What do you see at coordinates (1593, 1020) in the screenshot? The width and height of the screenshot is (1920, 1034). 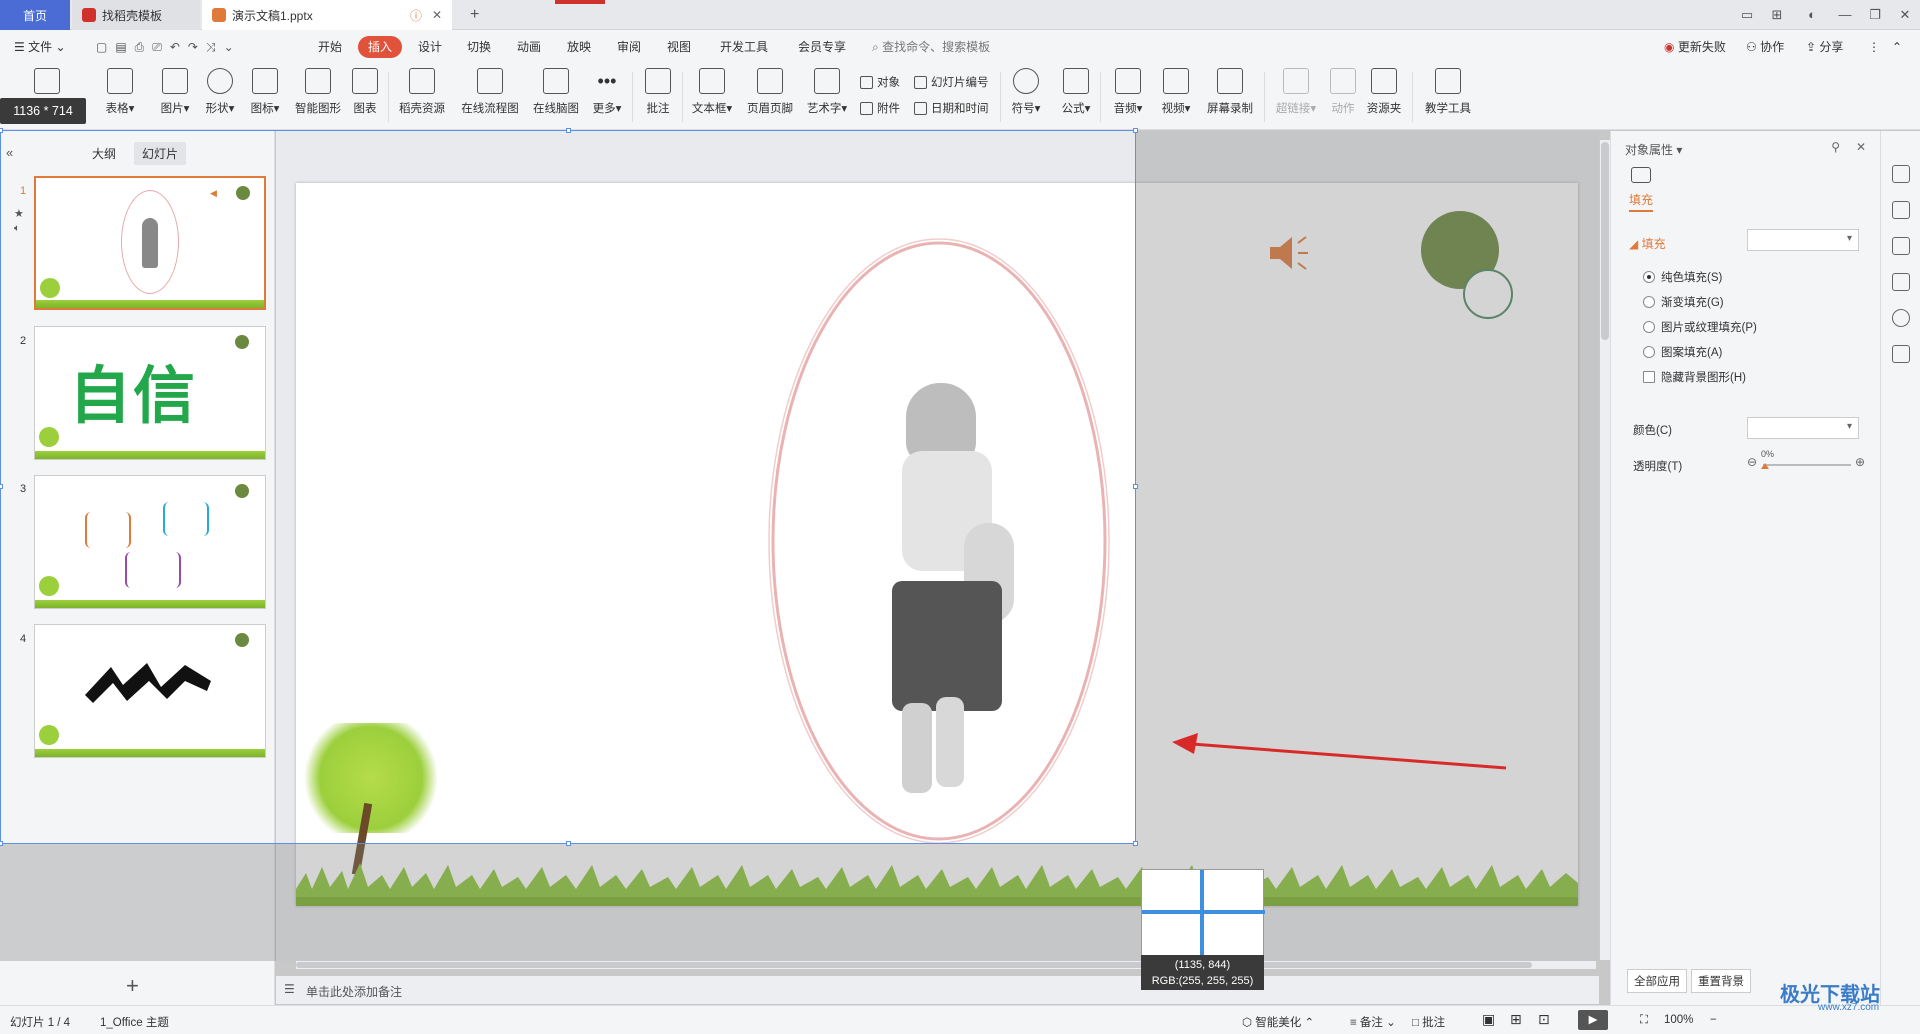 I see `play-slideshow-button: ▶` at bounding box center [1593, 1020].